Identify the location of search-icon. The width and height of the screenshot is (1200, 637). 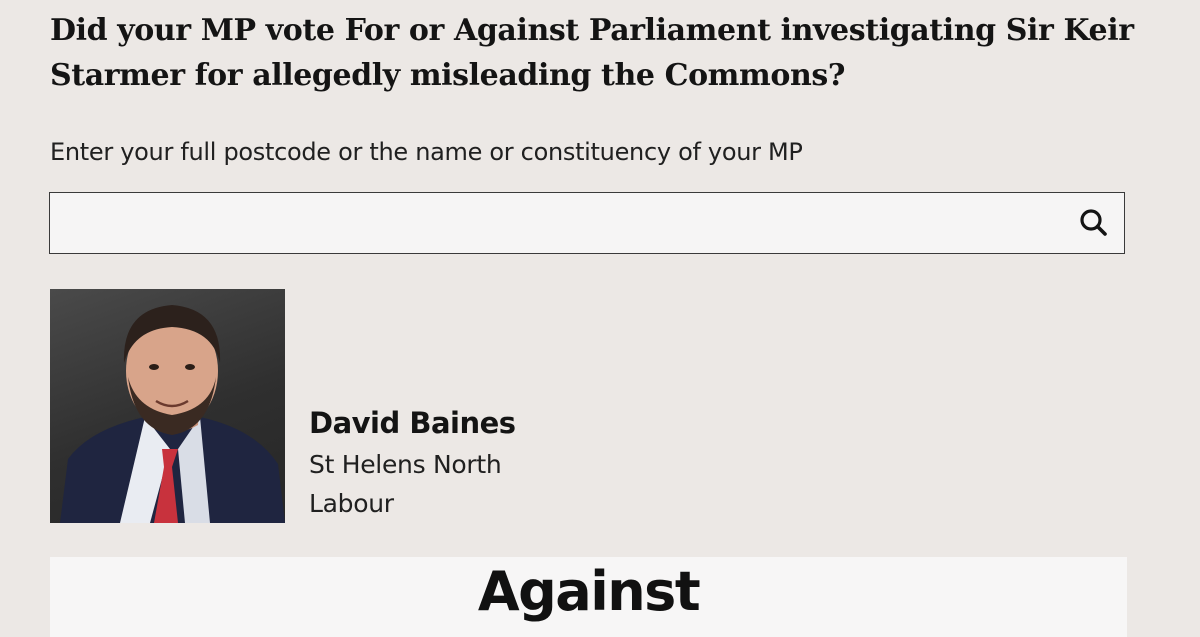
(1093, 222).